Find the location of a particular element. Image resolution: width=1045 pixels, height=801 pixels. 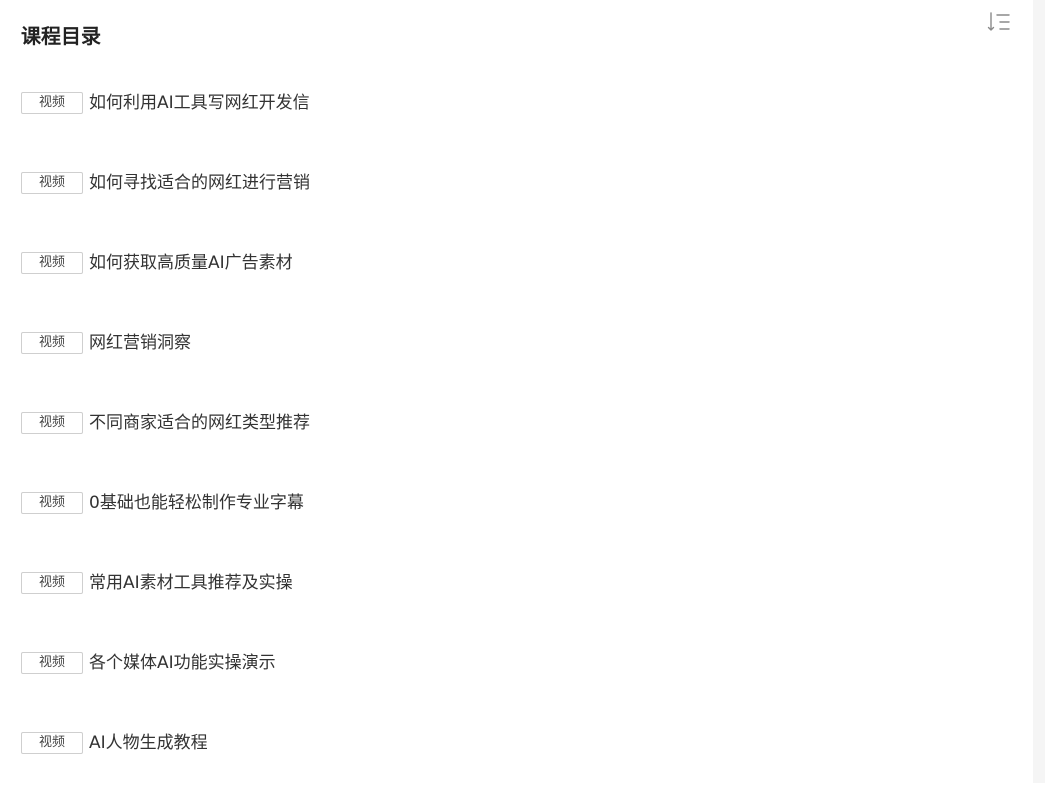

lesson-title: 各个媒体AI功能实操演示 is located at coordinates (182, 663).